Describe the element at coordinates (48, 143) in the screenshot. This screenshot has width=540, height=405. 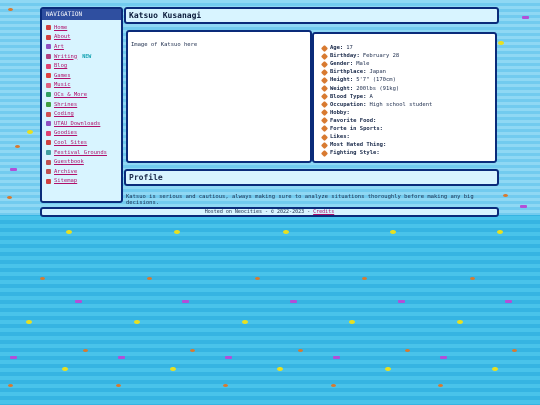
I see `globe-icon` at that location.